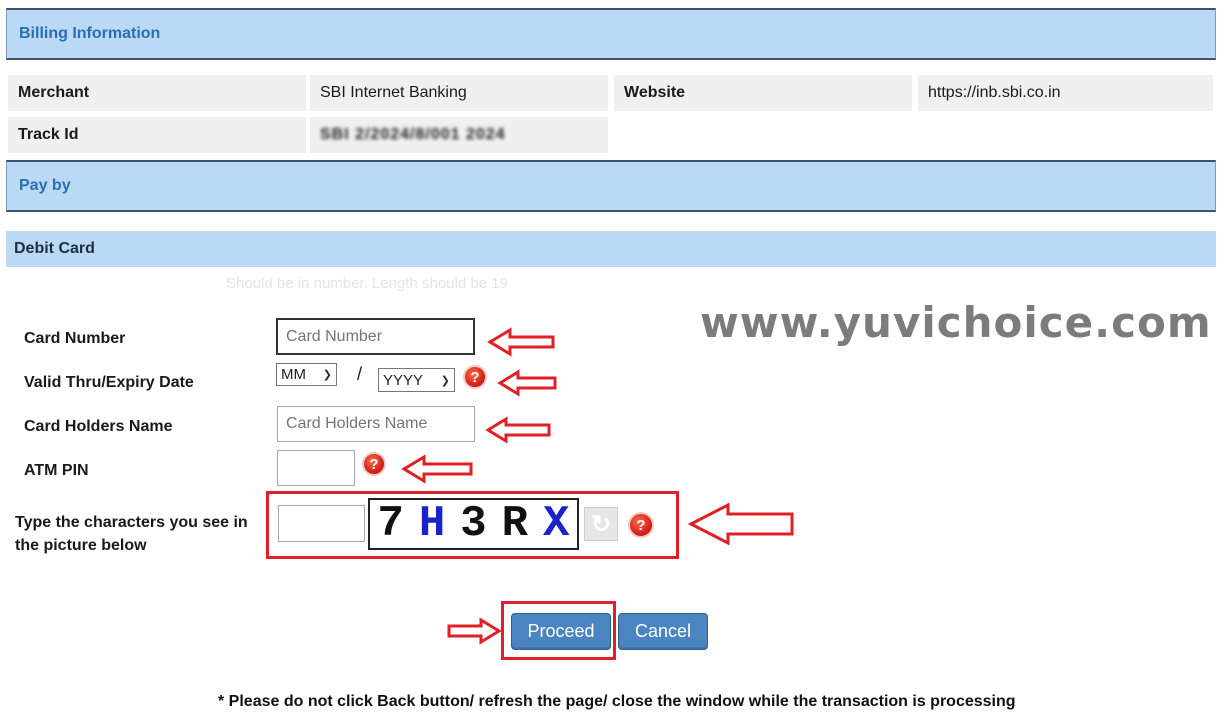 The image size is (1224, 720). Describe the element at coordinates (663, 631) in the screenshot. I see `cancel-button: Cancel` at that location.